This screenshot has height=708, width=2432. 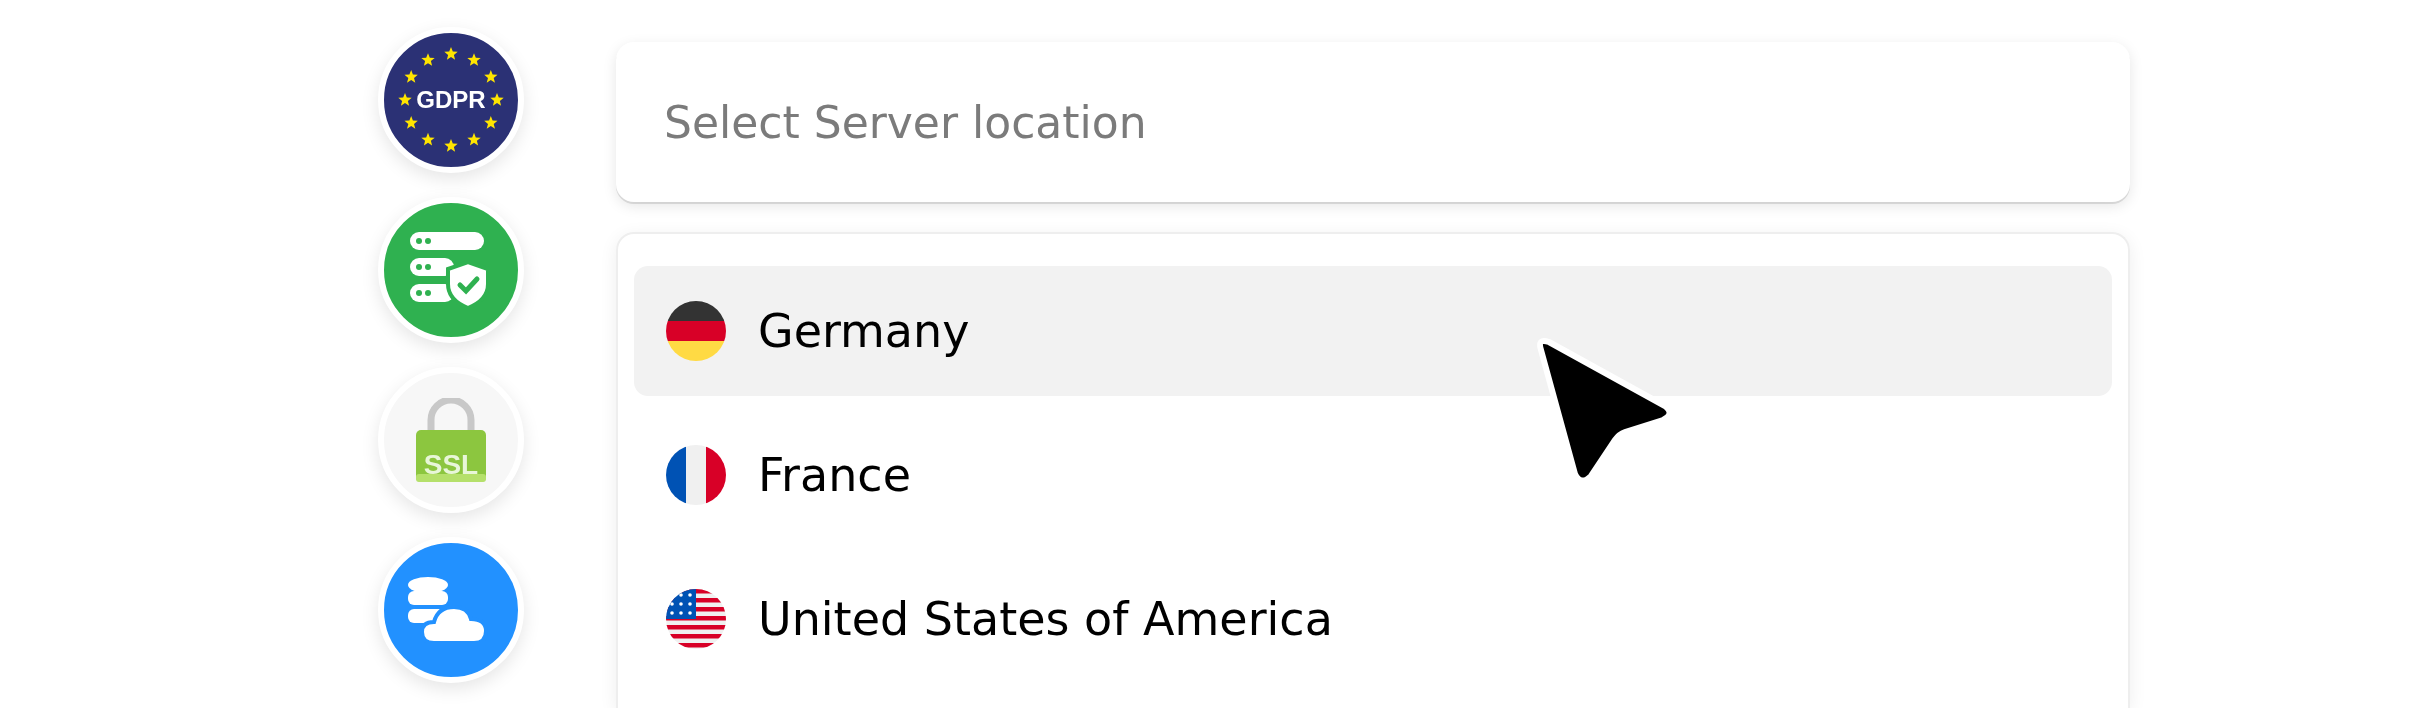 What do you see at coordinates (451, 465) in the screenshot?
I see `badge-label: SSL` at bounding box center [451, 465].